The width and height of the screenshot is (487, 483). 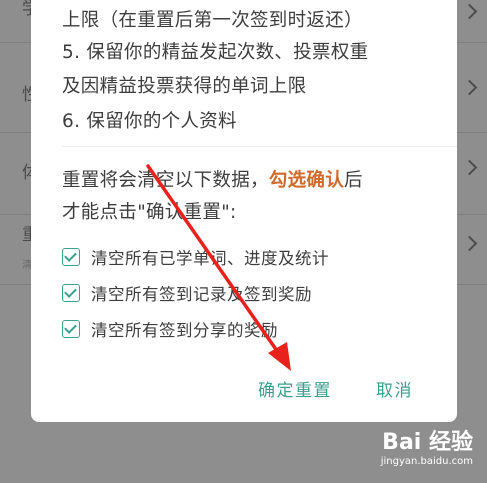 What do you see at coordinates (426, 461) in the screenshot?
I see `watermark-url: jingyan.baidu.com` at bounding box center [426, 461].